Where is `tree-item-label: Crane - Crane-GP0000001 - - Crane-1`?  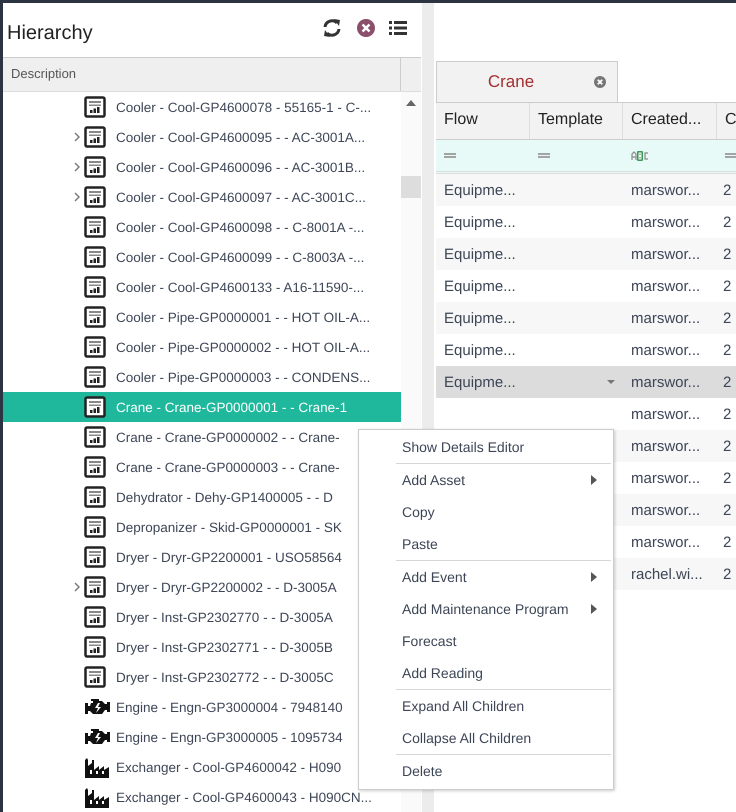 tree-item-label: Crane - Crane-GP0000001 - - Crane-1 is located at coordinates (232, 407).